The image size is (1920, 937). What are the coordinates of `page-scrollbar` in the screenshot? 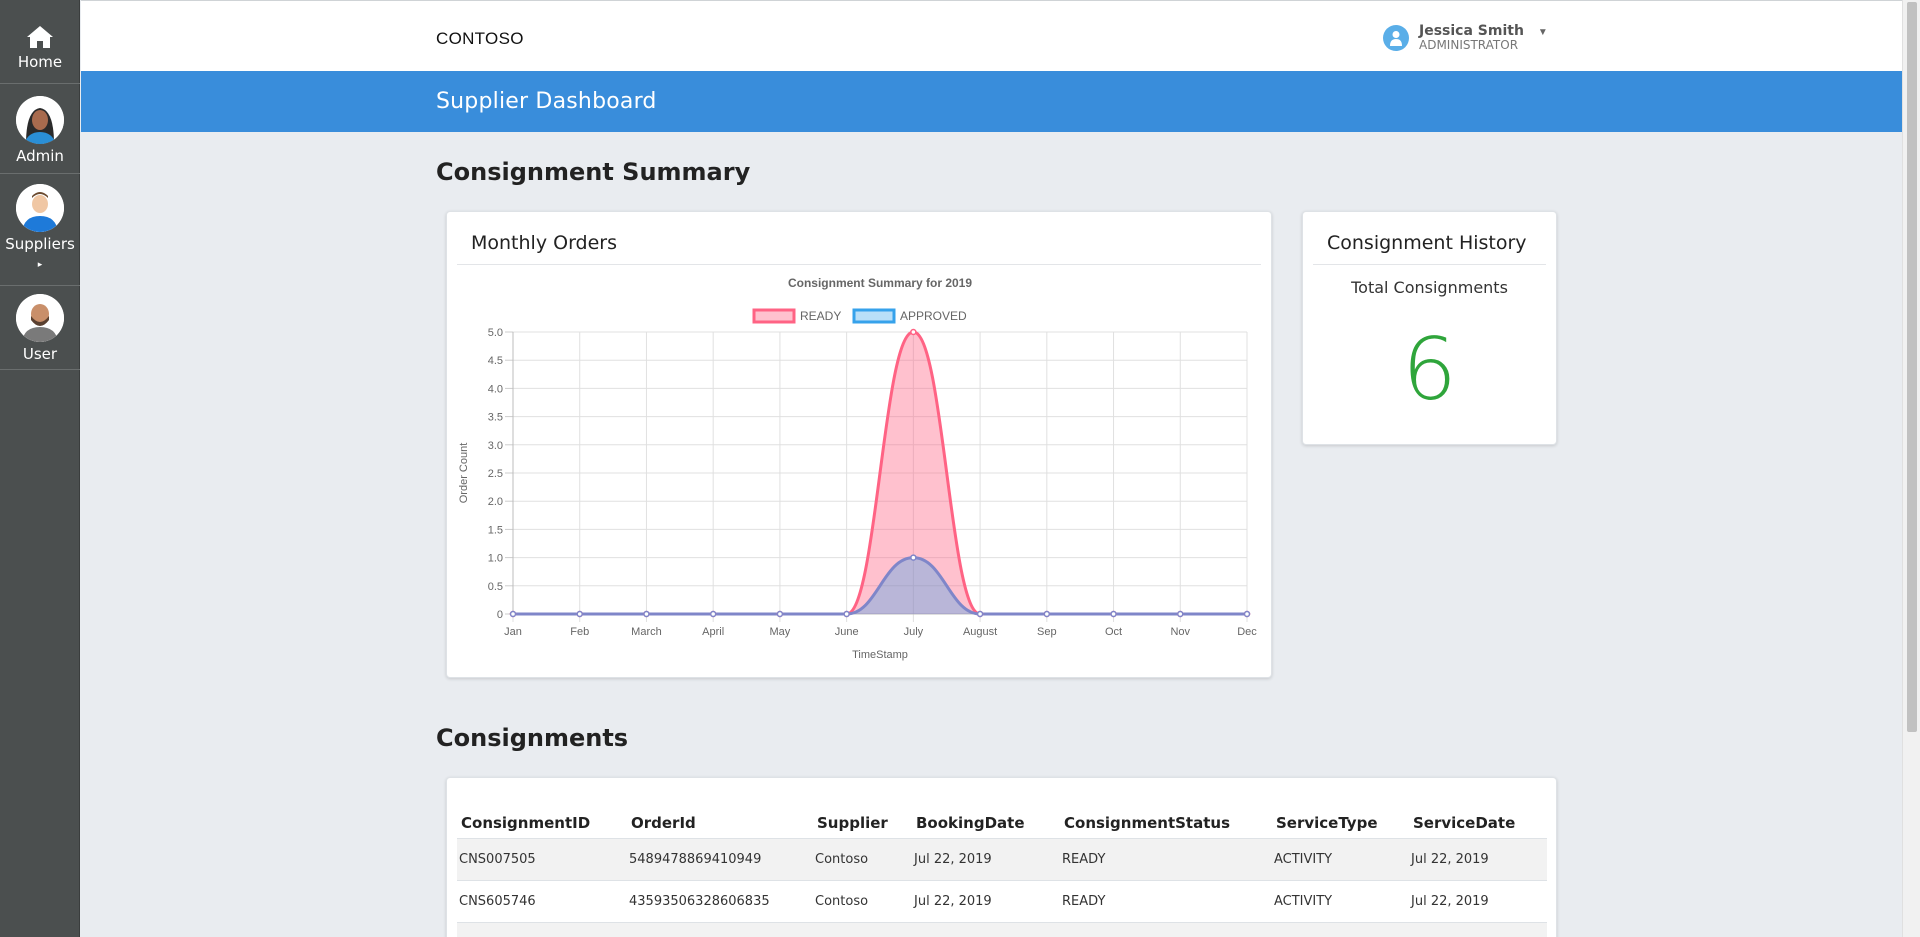 It's located at (1911, 468).